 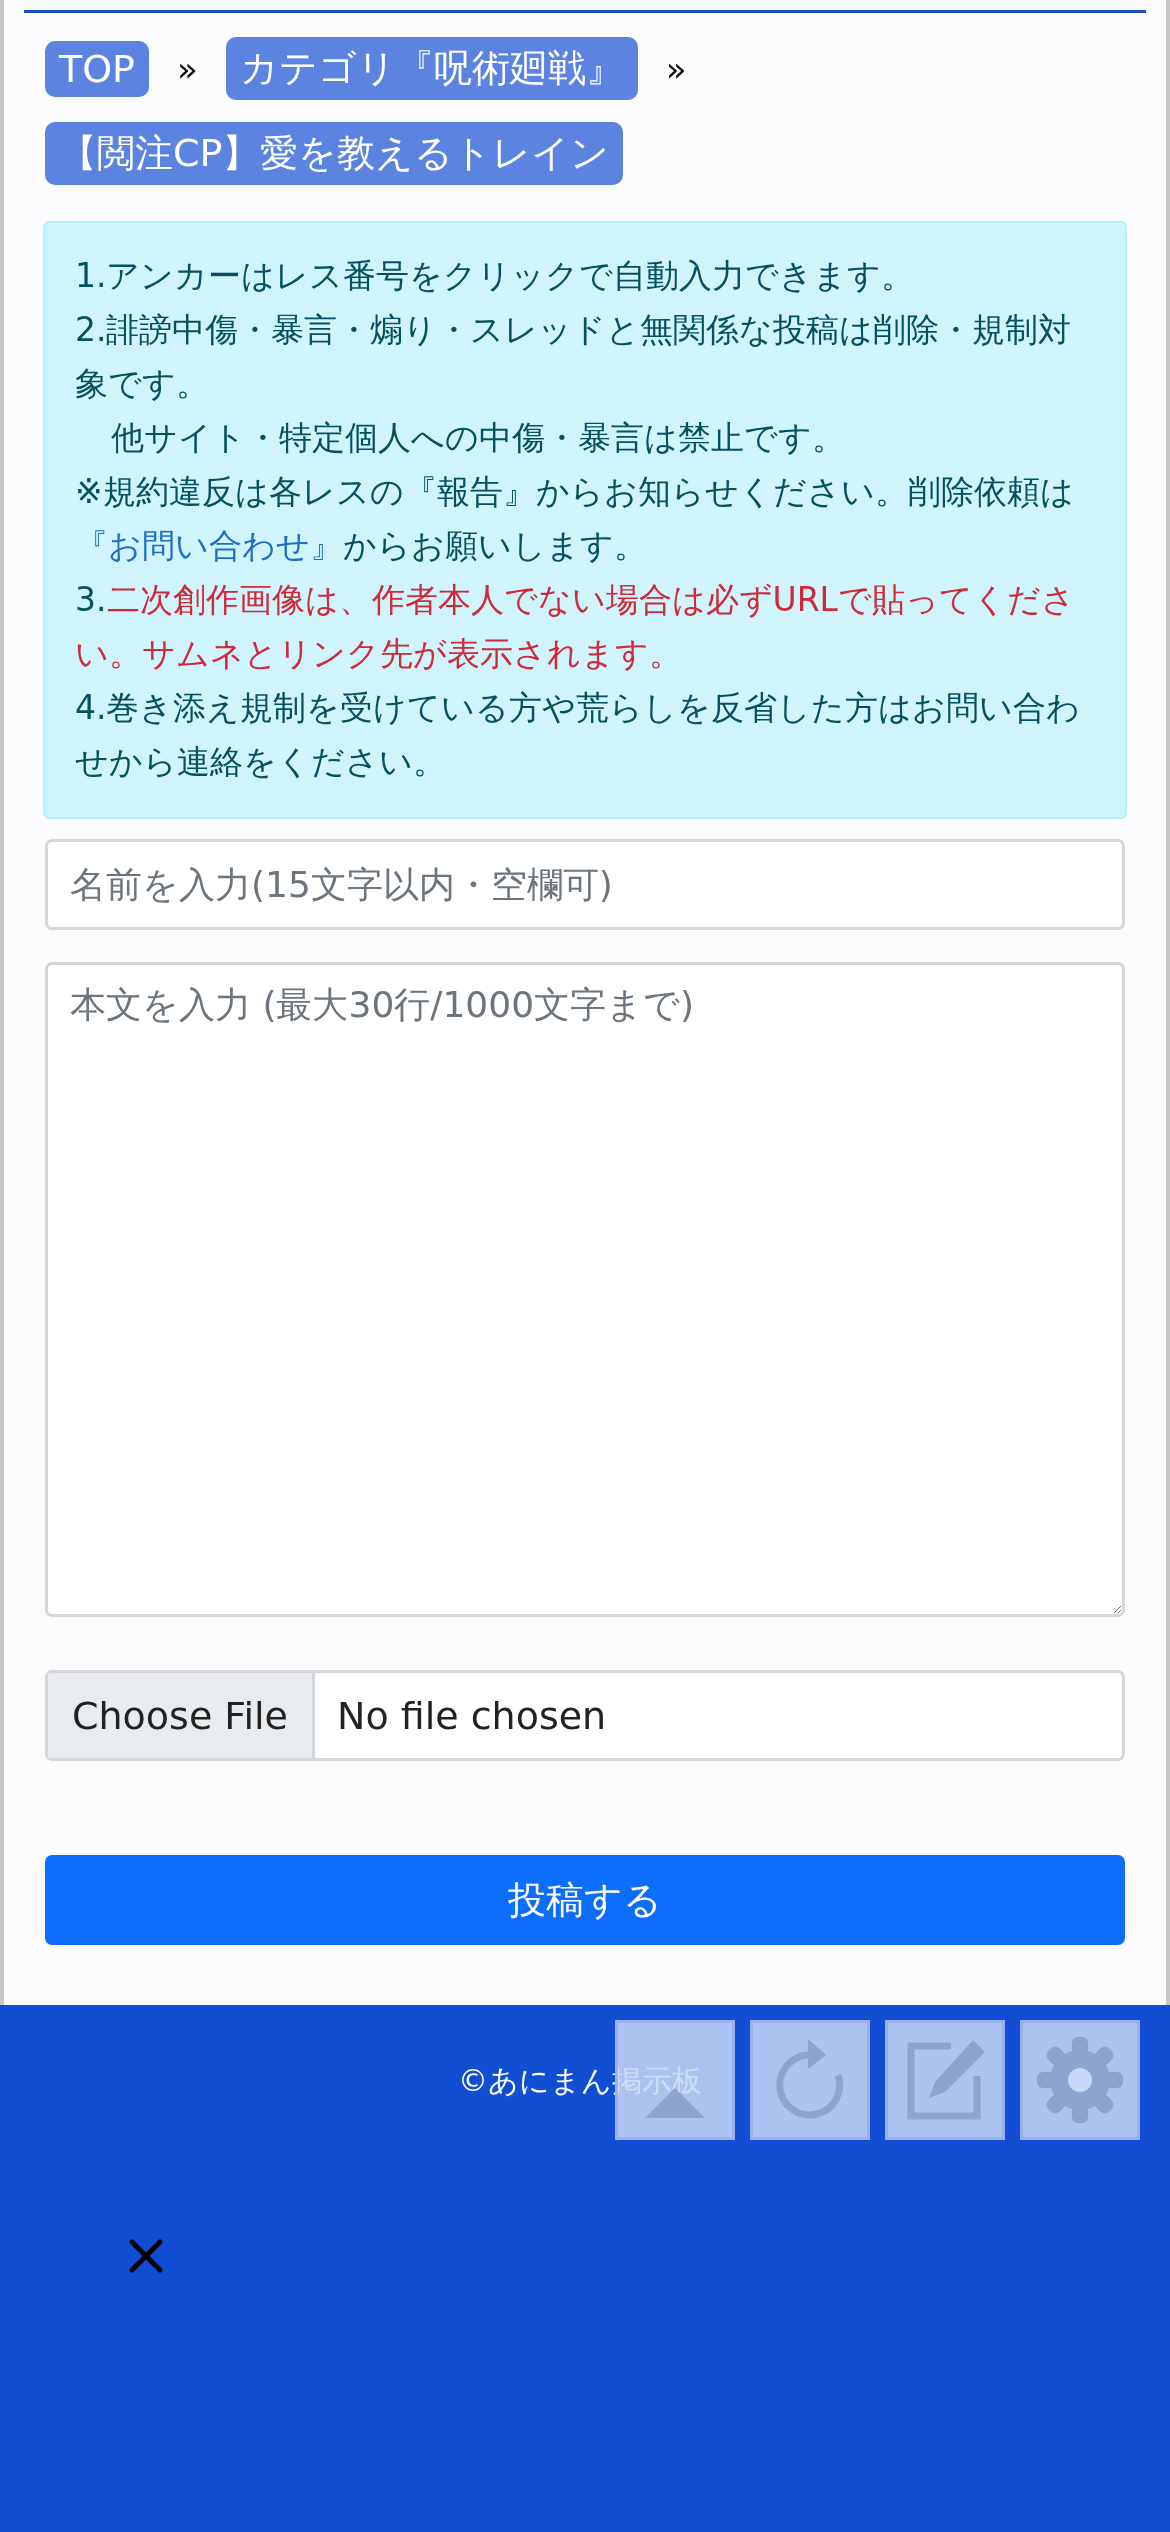 What do you see at coordinates (575, 627) in the screenshot?
I see `notice-text: 3.二次創作画像は、作者本人でない場合は必ずURLで貼ってください。サムネとリンク先が表示されます。` at bounding box center [575, 627].